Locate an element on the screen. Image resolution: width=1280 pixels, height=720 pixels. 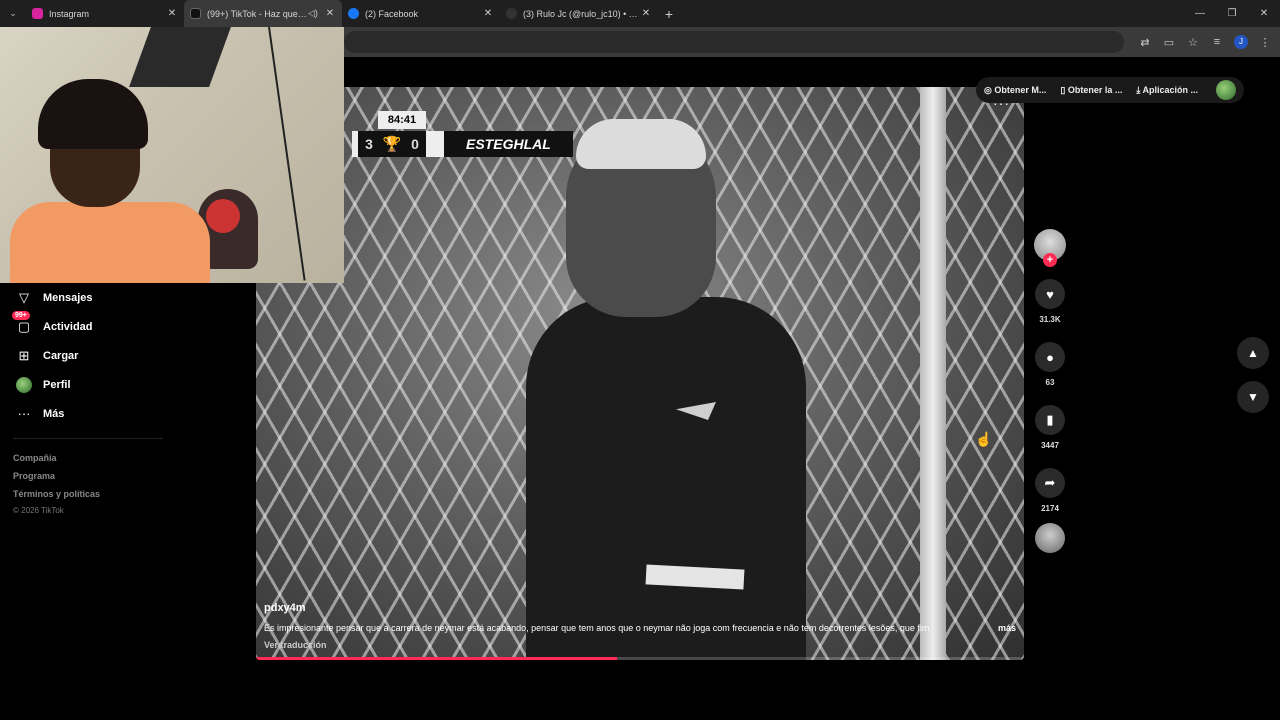
home-score: 3 is located at coordinates (369, 144).